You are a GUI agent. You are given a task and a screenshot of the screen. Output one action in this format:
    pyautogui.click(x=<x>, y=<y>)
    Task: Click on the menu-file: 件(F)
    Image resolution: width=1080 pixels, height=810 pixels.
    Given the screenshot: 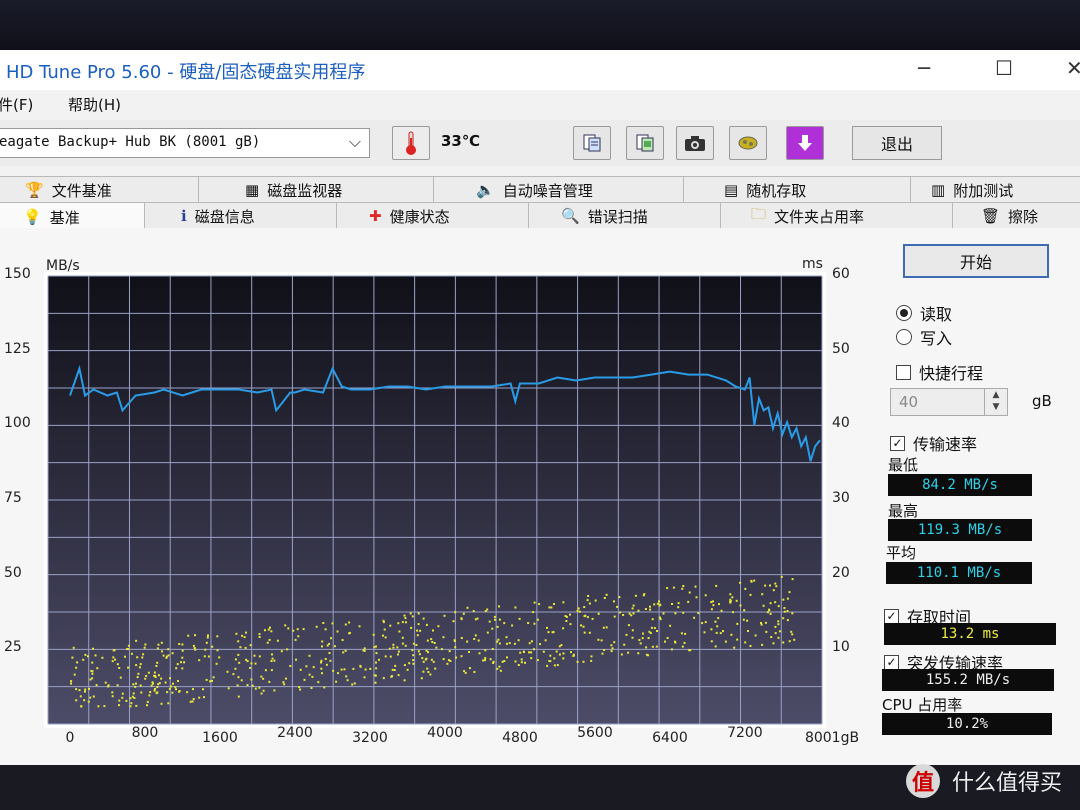 What is the action you would take?
    pyautogui.click(x=16, y=104)
    